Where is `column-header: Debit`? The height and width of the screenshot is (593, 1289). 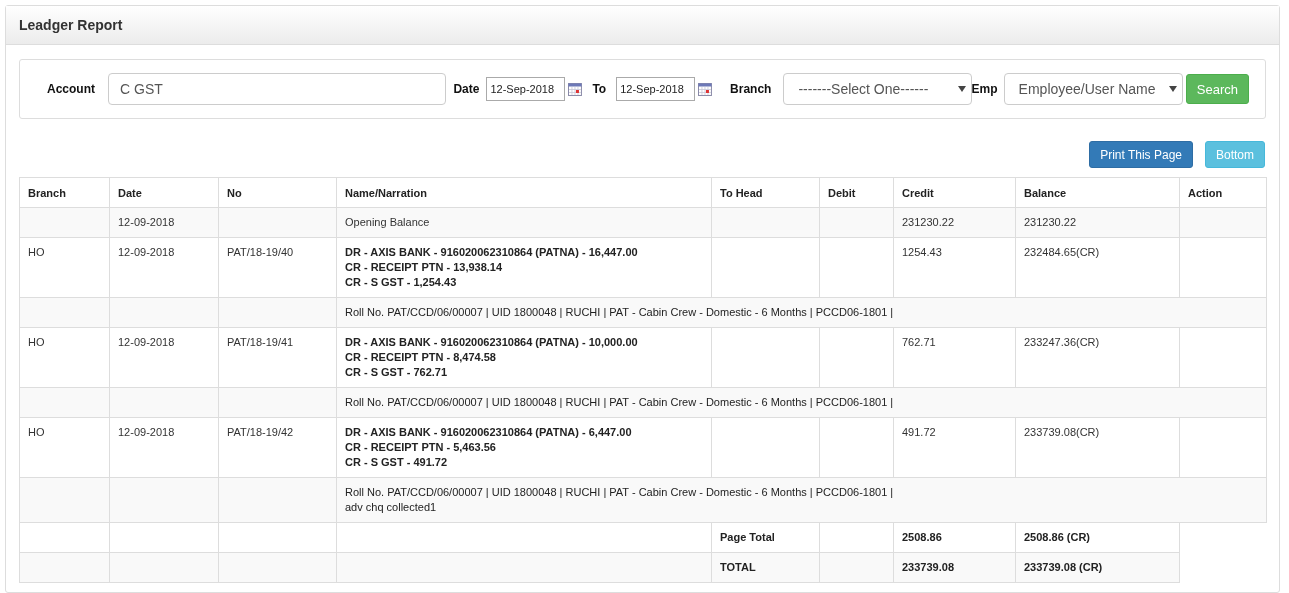 column-header: Debit is located at coordinates (856, 192).